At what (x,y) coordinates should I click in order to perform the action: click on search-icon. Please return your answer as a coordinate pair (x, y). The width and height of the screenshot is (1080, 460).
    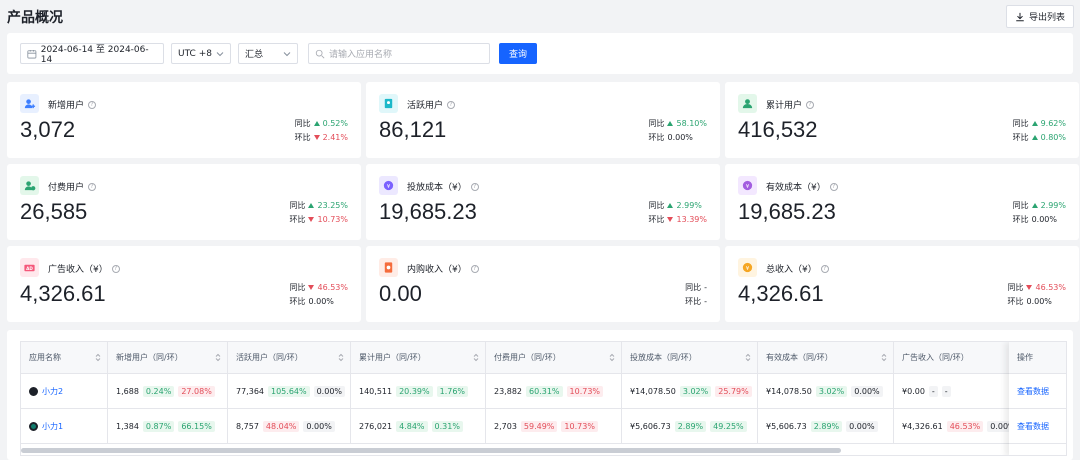
    Looking at the image, I should click on (320, 53).